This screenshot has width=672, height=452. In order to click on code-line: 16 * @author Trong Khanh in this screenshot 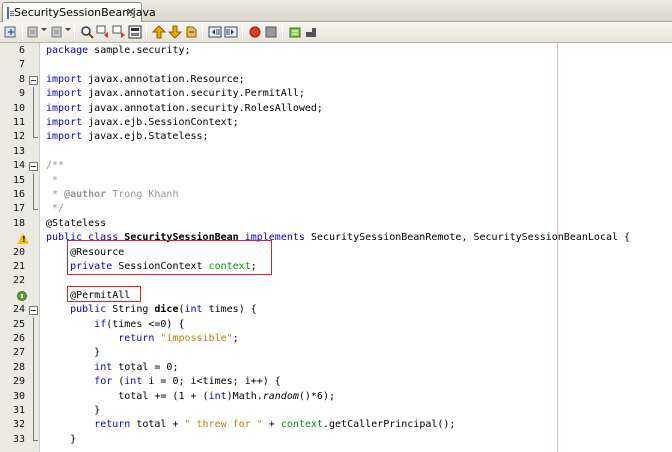, I will do `click(336, 195)`.